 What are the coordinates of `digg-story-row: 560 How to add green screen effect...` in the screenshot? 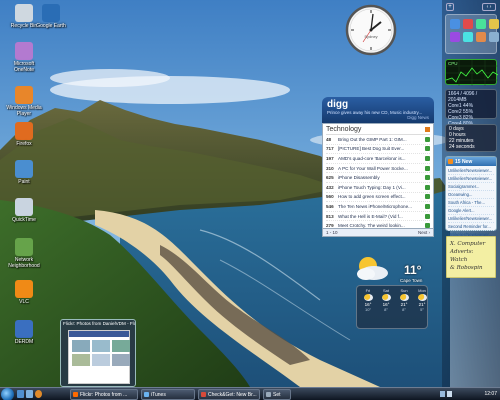 It's located at (378, 198).